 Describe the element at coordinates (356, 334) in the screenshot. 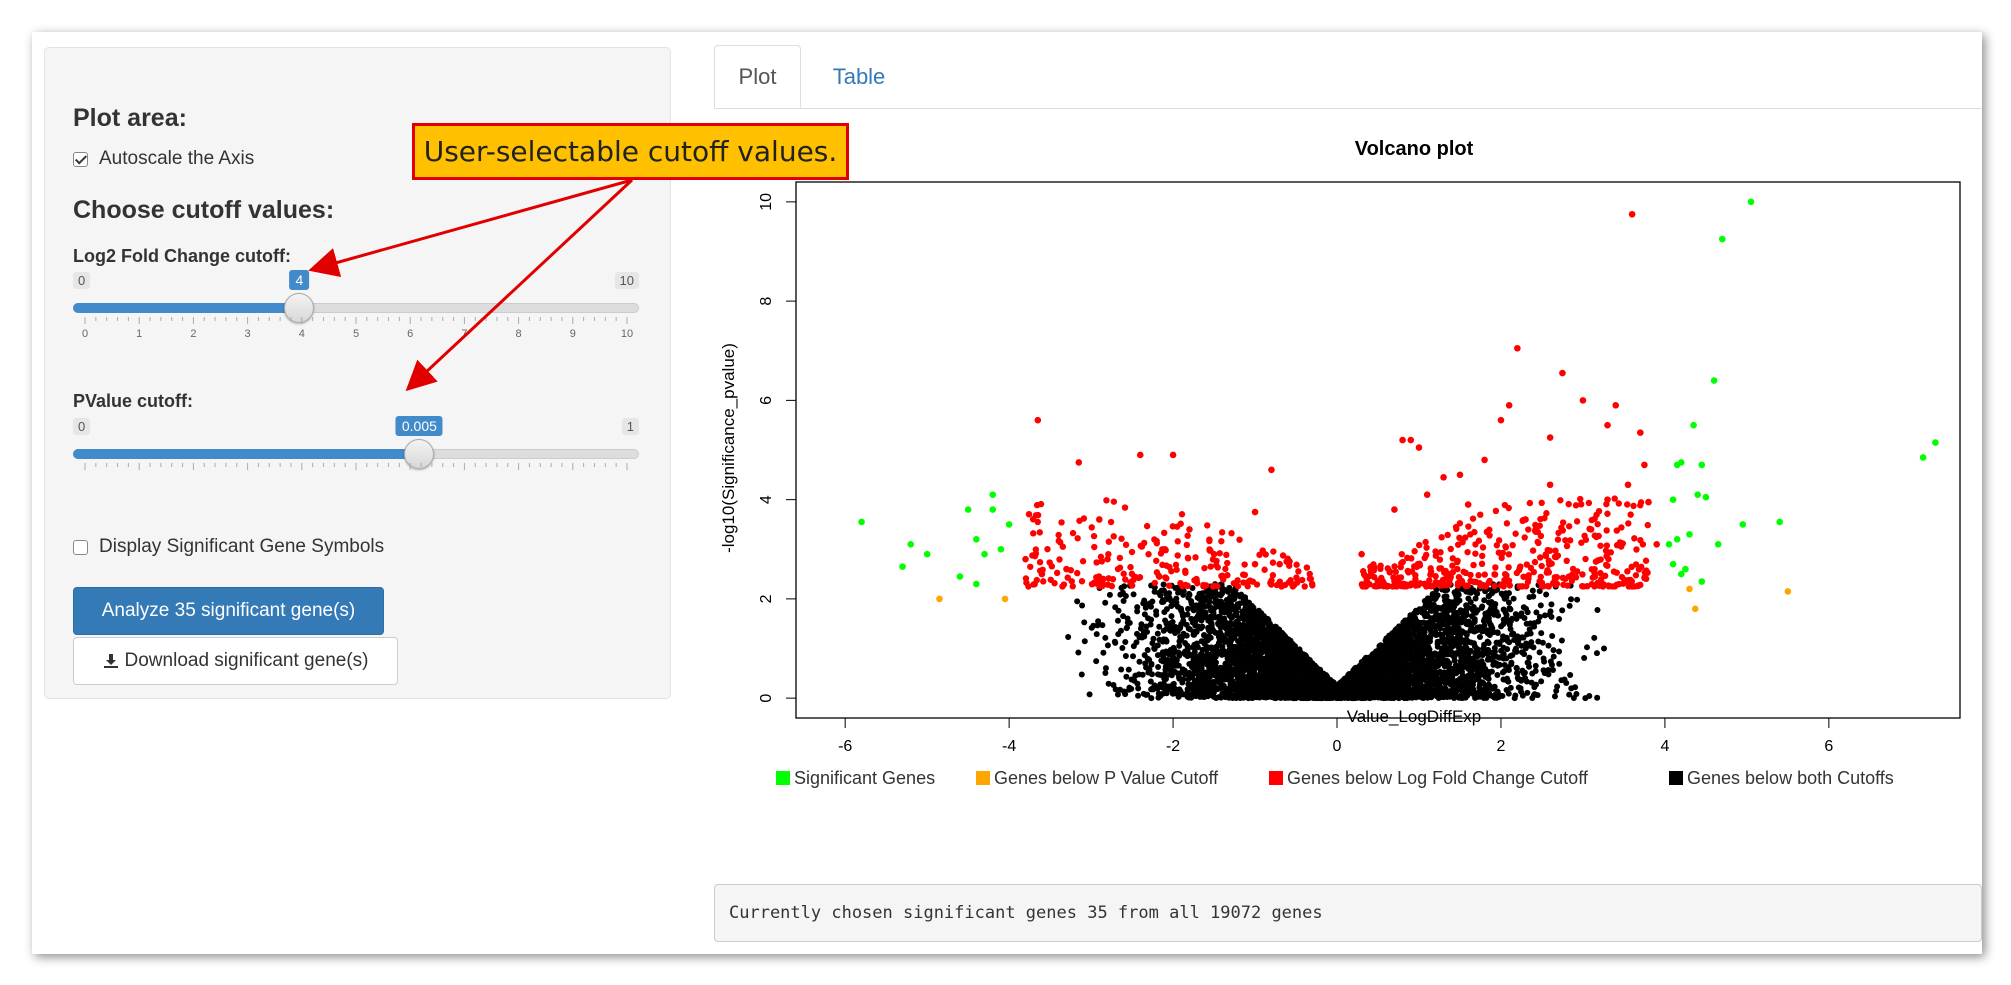

I see `slider-tick-label: 5` at that location.